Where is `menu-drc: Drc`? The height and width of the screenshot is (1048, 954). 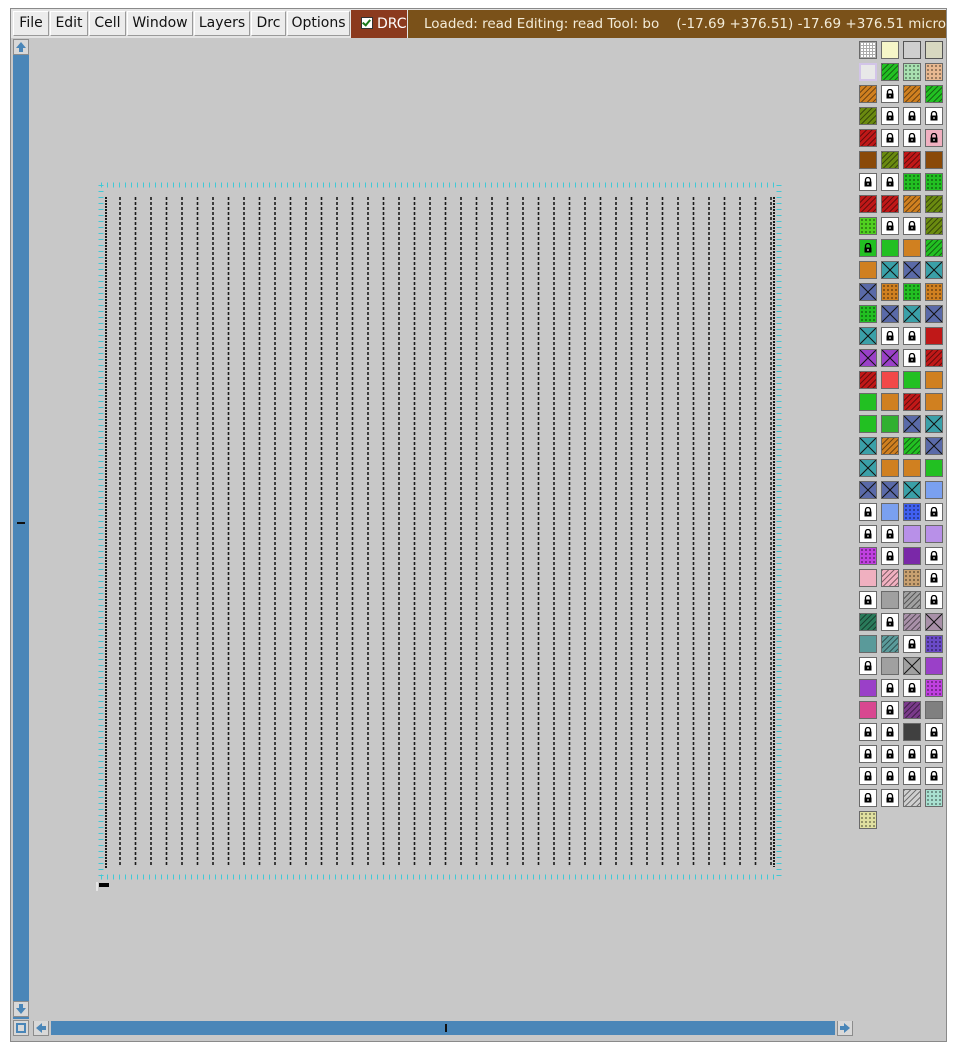
menu-drc: Drc is located at coordinates (268, 23).